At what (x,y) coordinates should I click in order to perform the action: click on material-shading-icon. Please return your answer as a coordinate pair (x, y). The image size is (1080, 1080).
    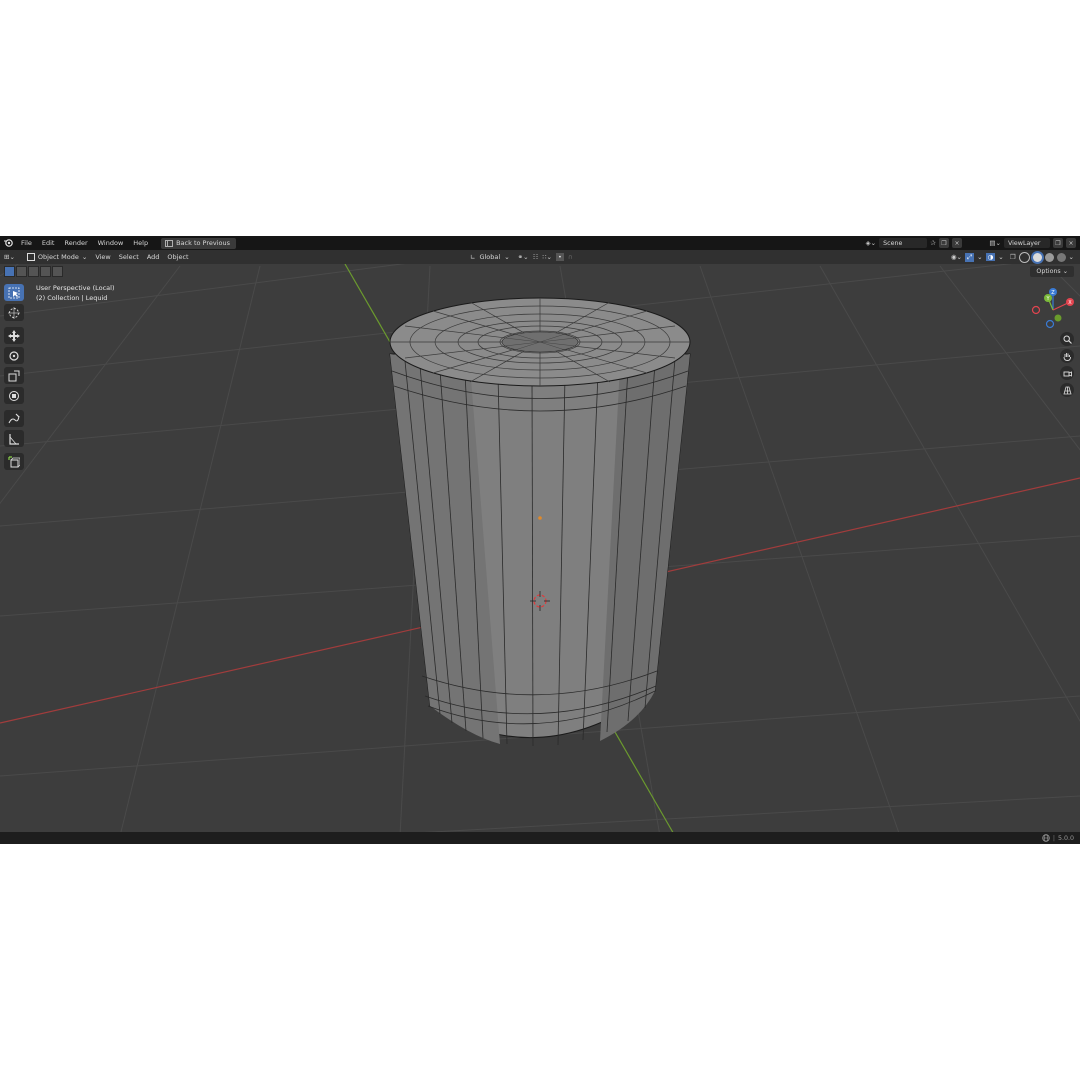
    Looking at the image, I should click on (1049, 257).